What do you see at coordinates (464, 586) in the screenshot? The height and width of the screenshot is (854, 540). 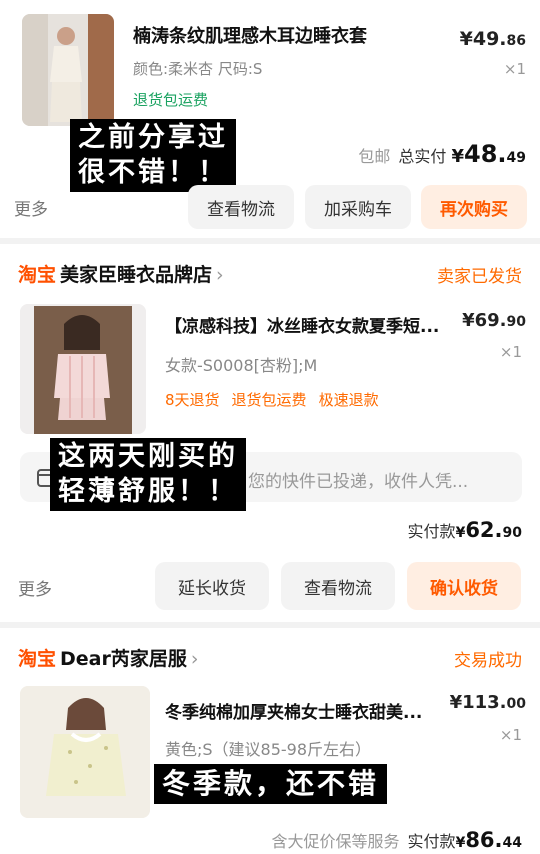 I see `confirm-receipt-button: 确认收货` at bounding box center [464, 586].